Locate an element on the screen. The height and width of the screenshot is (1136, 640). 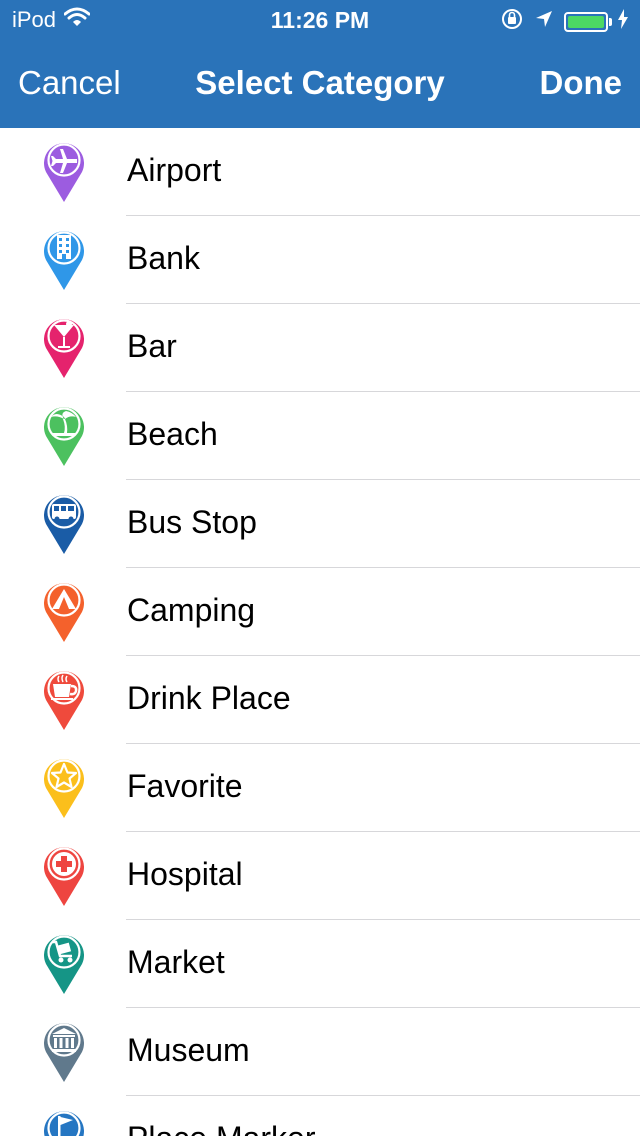
charging-bolt-icon is located at coordinates (623, 22).